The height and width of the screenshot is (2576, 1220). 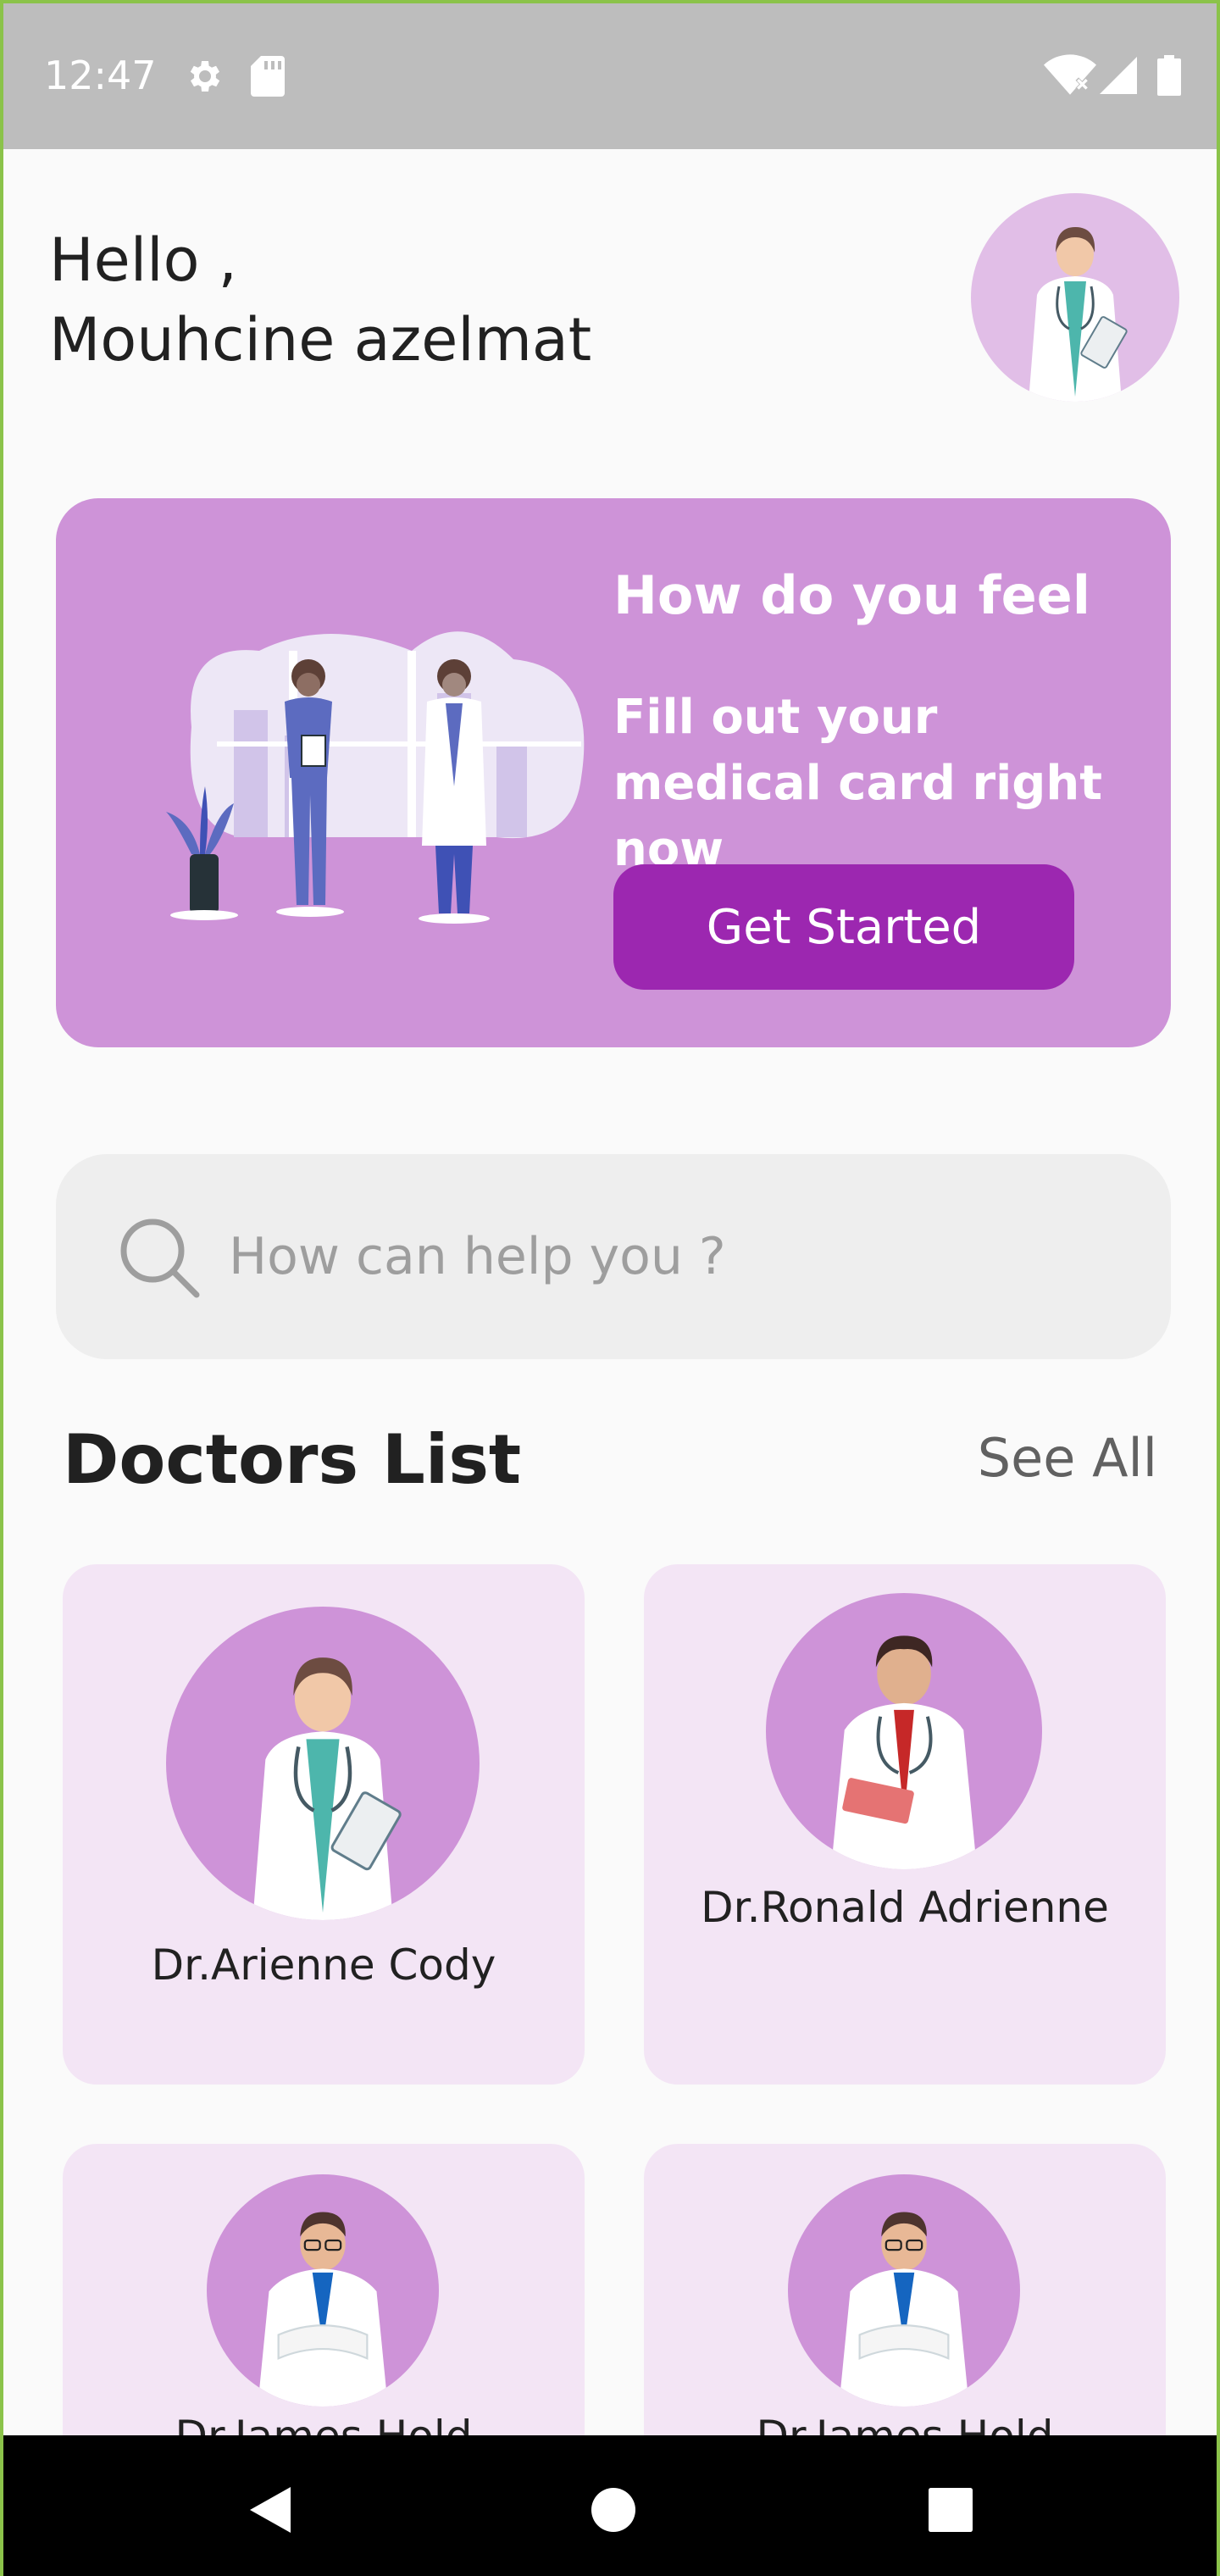 I want to click on doctors-illustration, so click(x=375, y=777).